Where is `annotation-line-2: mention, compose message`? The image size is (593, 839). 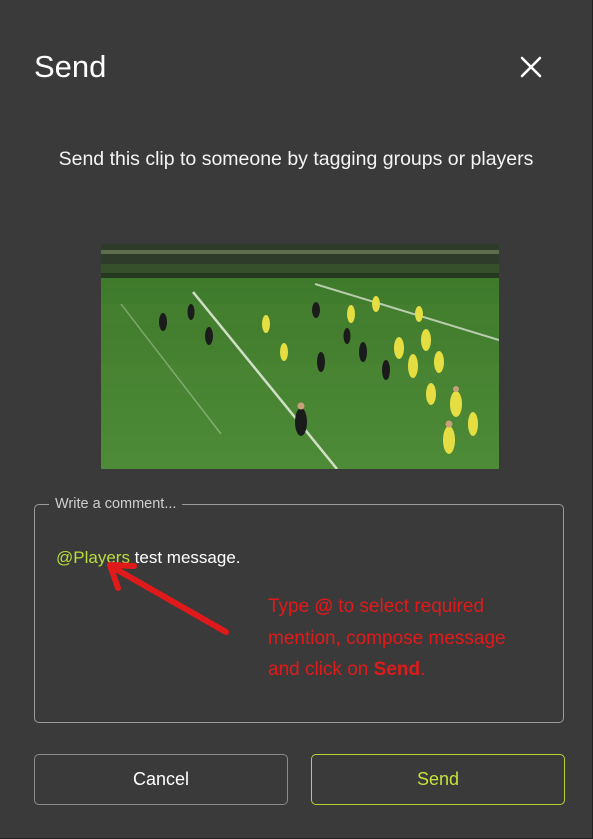
annotation-line-2: mention, compose message is located at coordinates (387, 638).